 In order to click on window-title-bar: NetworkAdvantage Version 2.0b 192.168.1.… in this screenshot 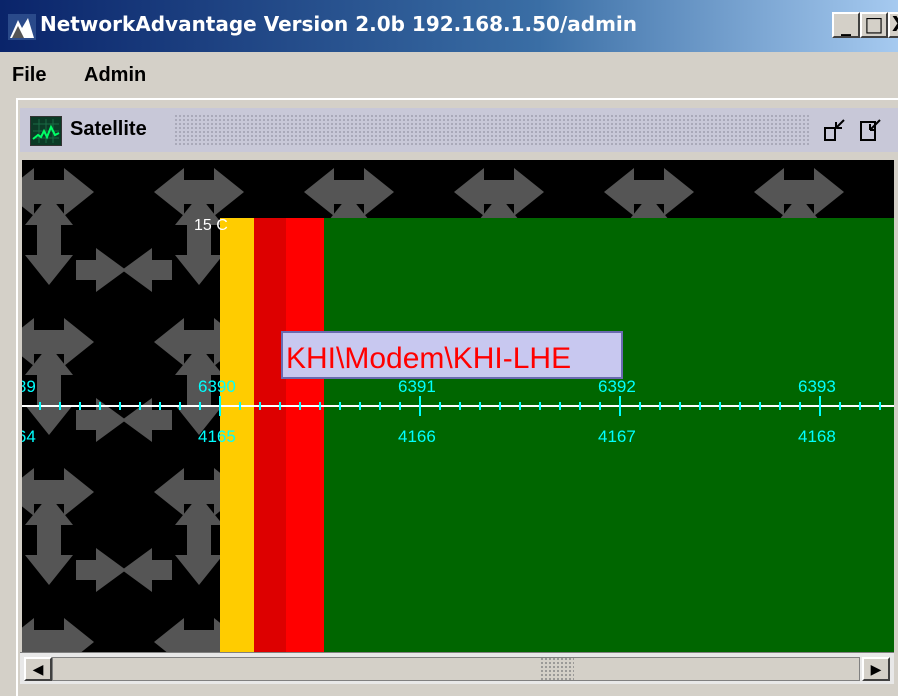, I will do `click(449, 26)`.